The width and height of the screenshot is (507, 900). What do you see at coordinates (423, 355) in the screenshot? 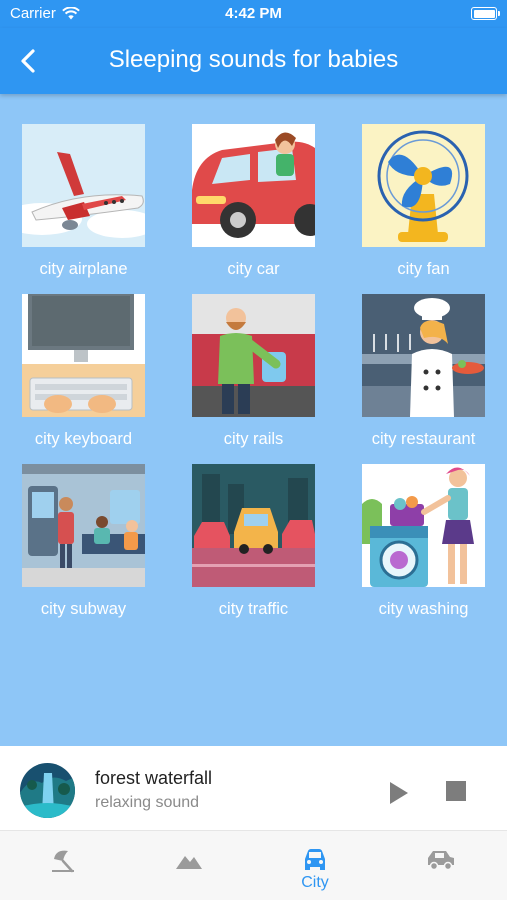
I see `restaurant-thumbnail` at bounding box center [423, 355].